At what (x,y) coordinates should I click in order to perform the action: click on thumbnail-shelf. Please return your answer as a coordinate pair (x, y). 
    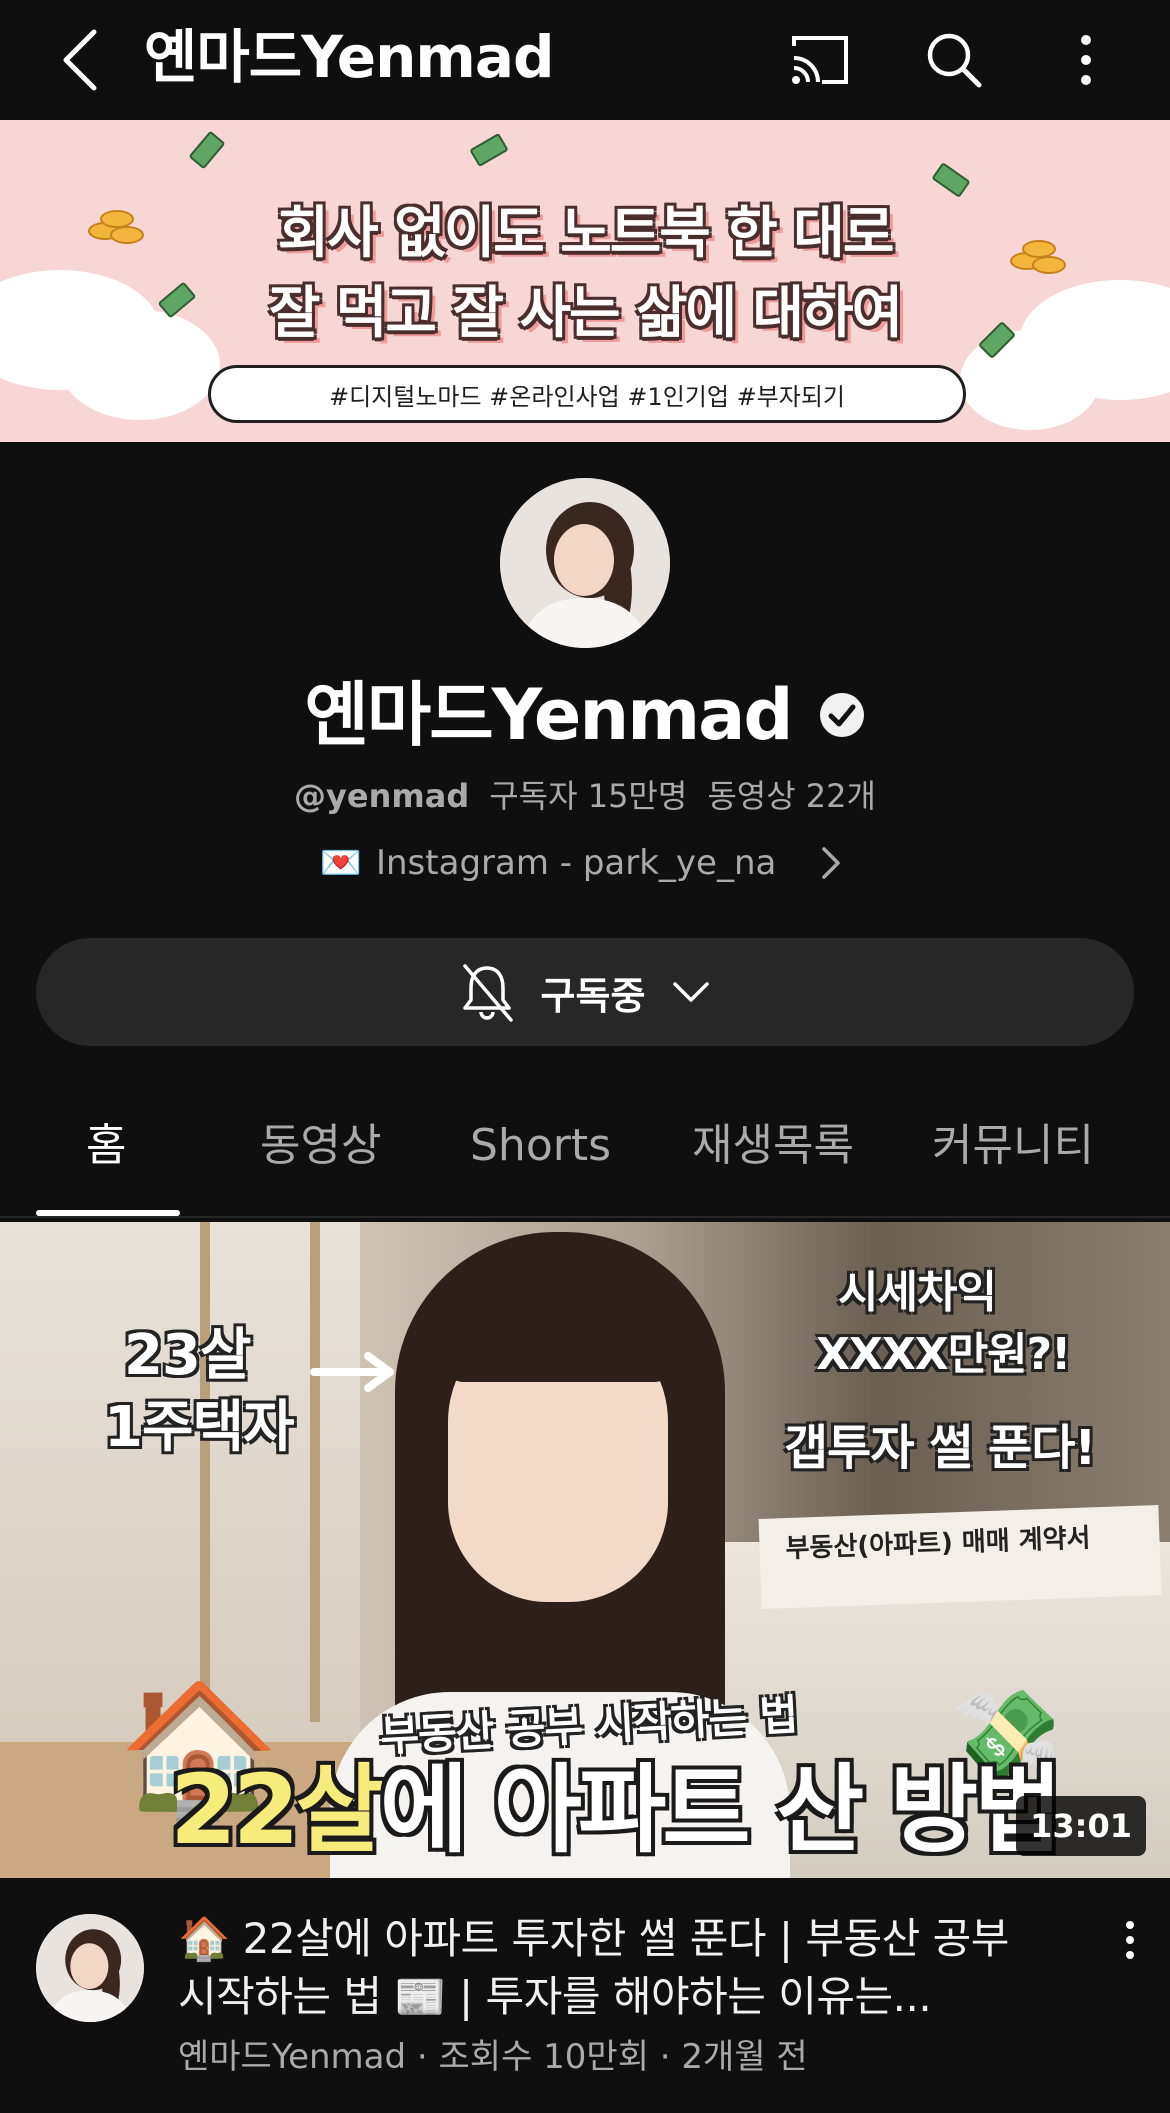
    Looking at the image, I should click on (260, 1472).